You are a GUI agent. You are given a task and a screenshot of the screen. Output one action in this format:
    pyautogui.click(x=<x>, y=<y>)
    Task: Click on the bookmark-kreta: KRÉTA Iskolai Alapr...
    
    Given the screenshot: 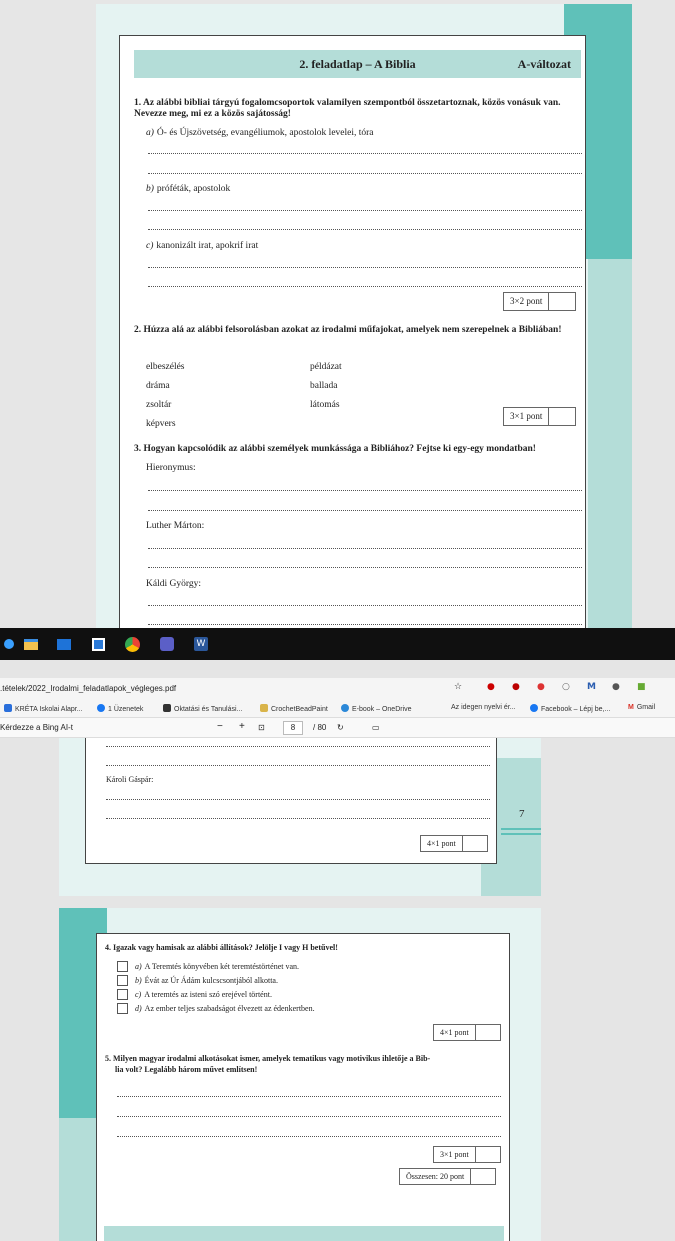 What is the action you would take?
    pyautogui.click(x=43, y=708)
    